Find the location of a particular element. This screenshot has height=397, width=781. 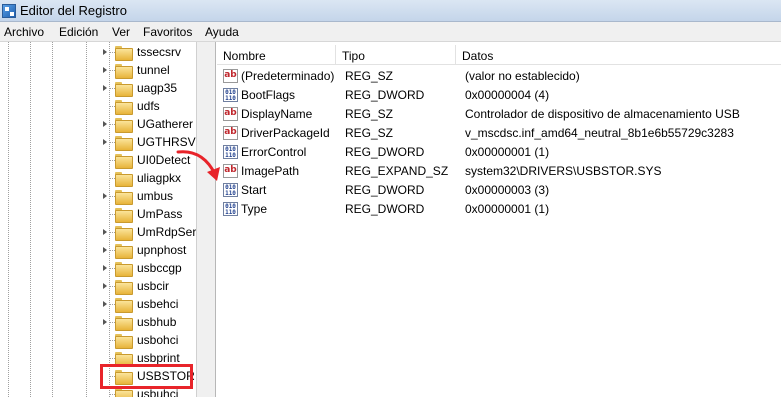

tree-item: uagp35 is located at coordinates (98, 88).